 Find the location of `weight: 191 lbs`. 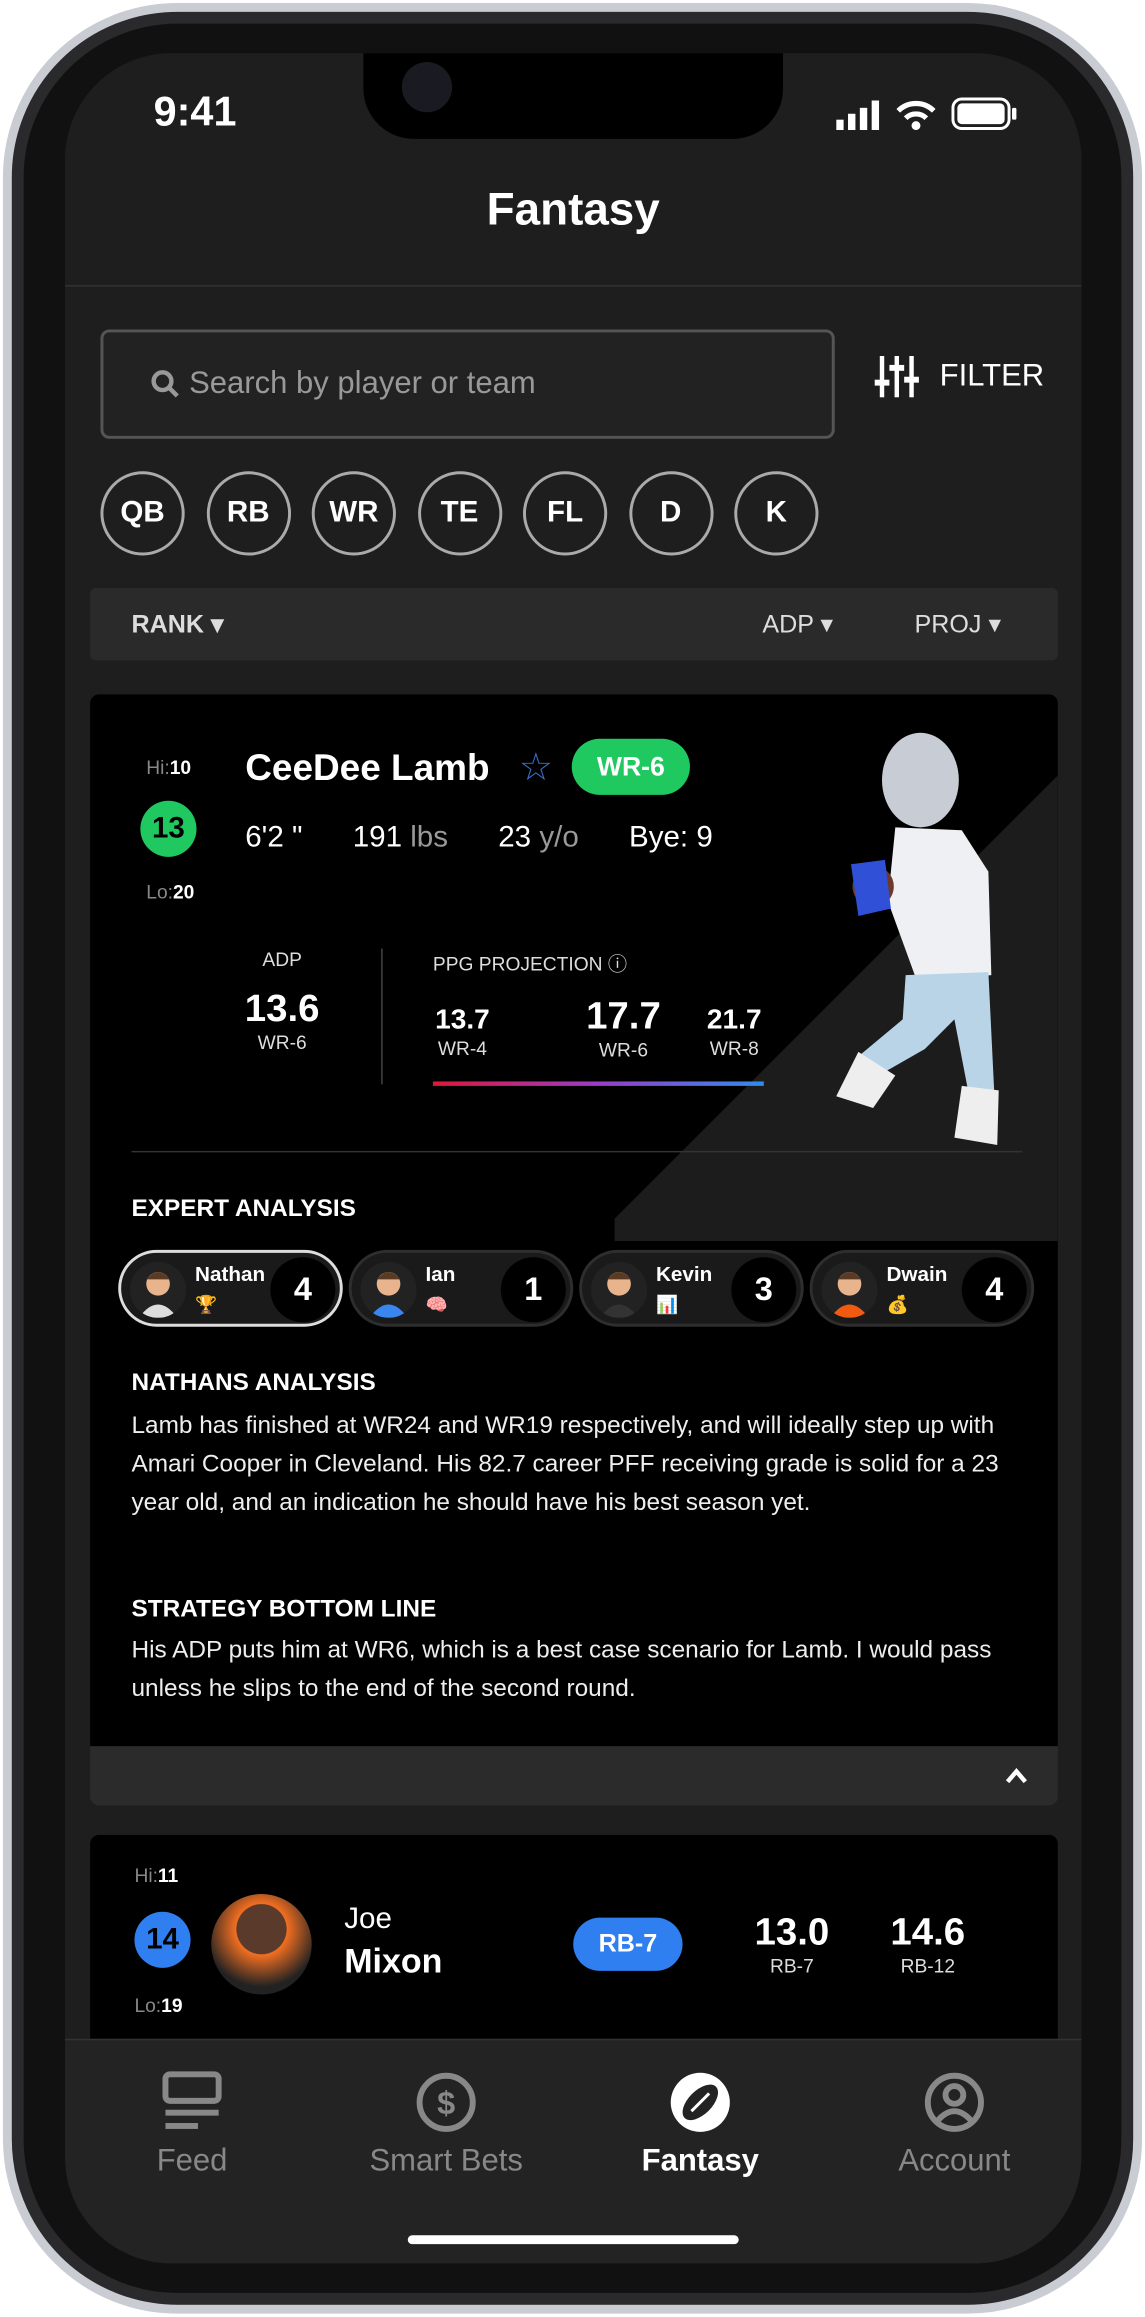

weight: 191 lbs is located at coordinates (400, 838).